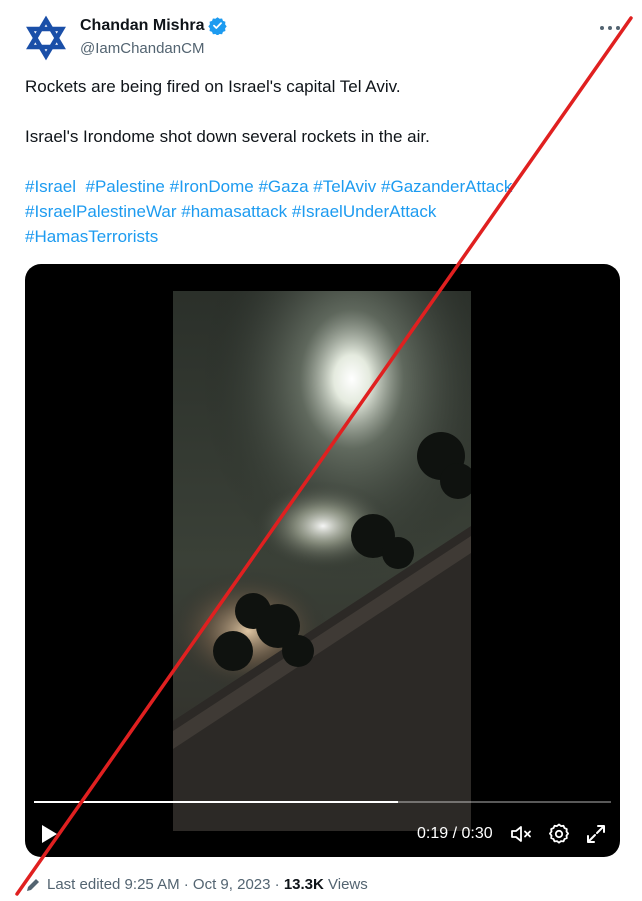 The height and width of the screenshot is (901, 642). What do you see at coordinates (344, 186) in the screenshot?
I see `hashtag-link: #TelAviv` at bounding box center [344, 186].